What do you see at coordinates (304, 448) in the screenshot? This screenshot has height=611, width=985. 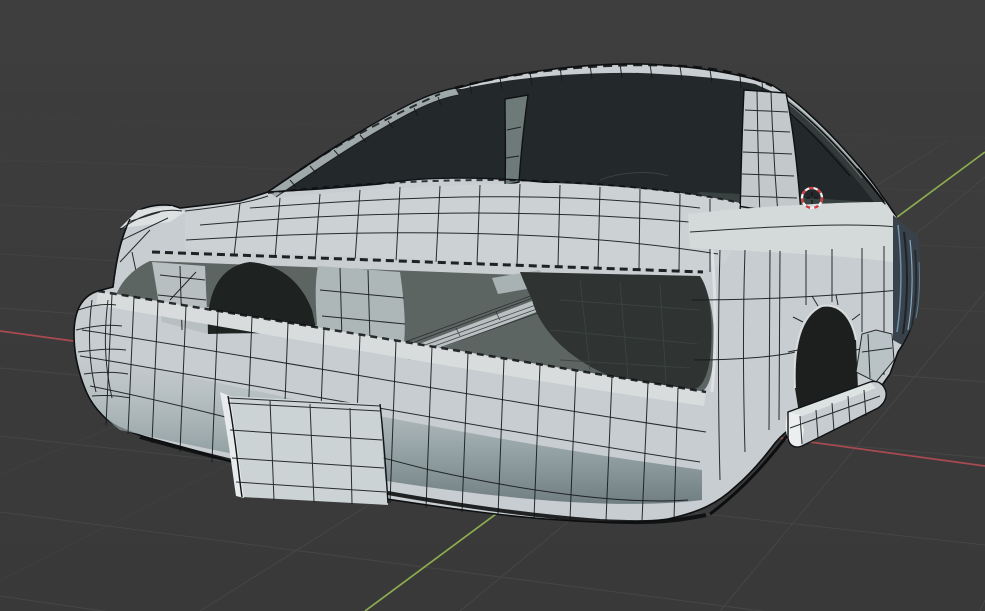 I see `license-plate-recess` at bounding box center [304, 448].